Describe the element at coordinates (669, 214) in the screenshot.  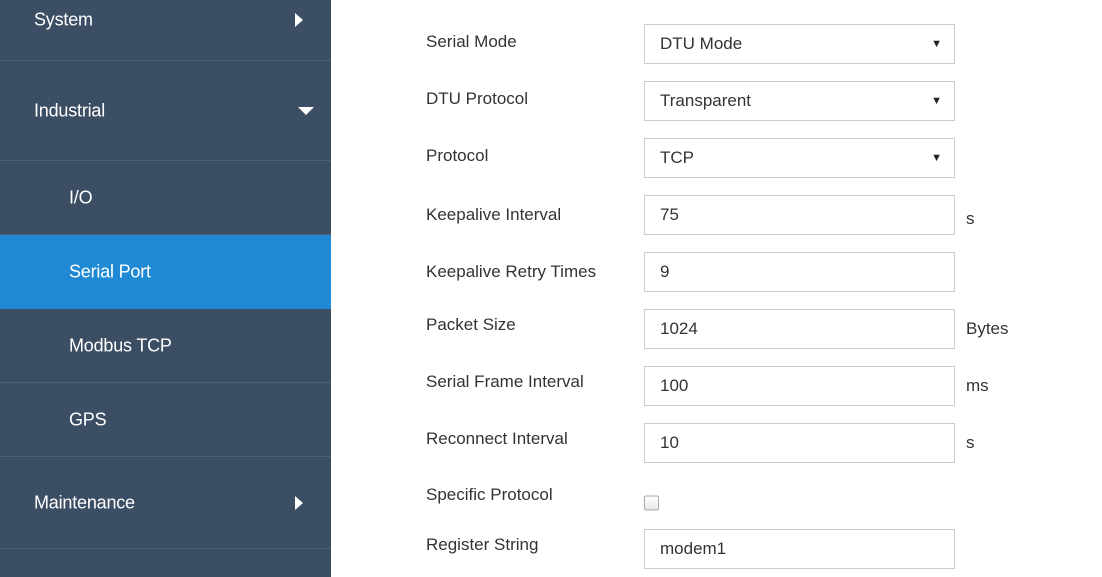
I see `keepalive-interval-value: 75` at that location.